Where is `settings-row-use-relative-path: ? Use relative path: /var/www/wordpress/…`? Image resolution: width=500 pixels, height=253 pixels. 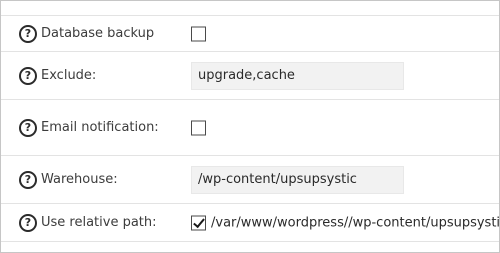
settings-row-use-relative-path: ? Use relative path: /var/www/wordpress/… is located at coordinates (250, 223).